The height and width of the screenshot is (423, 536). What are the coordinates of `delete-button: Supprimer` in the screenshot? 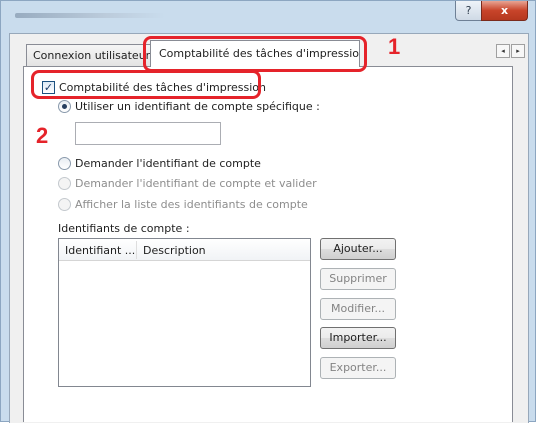 It's located at (358, 279).